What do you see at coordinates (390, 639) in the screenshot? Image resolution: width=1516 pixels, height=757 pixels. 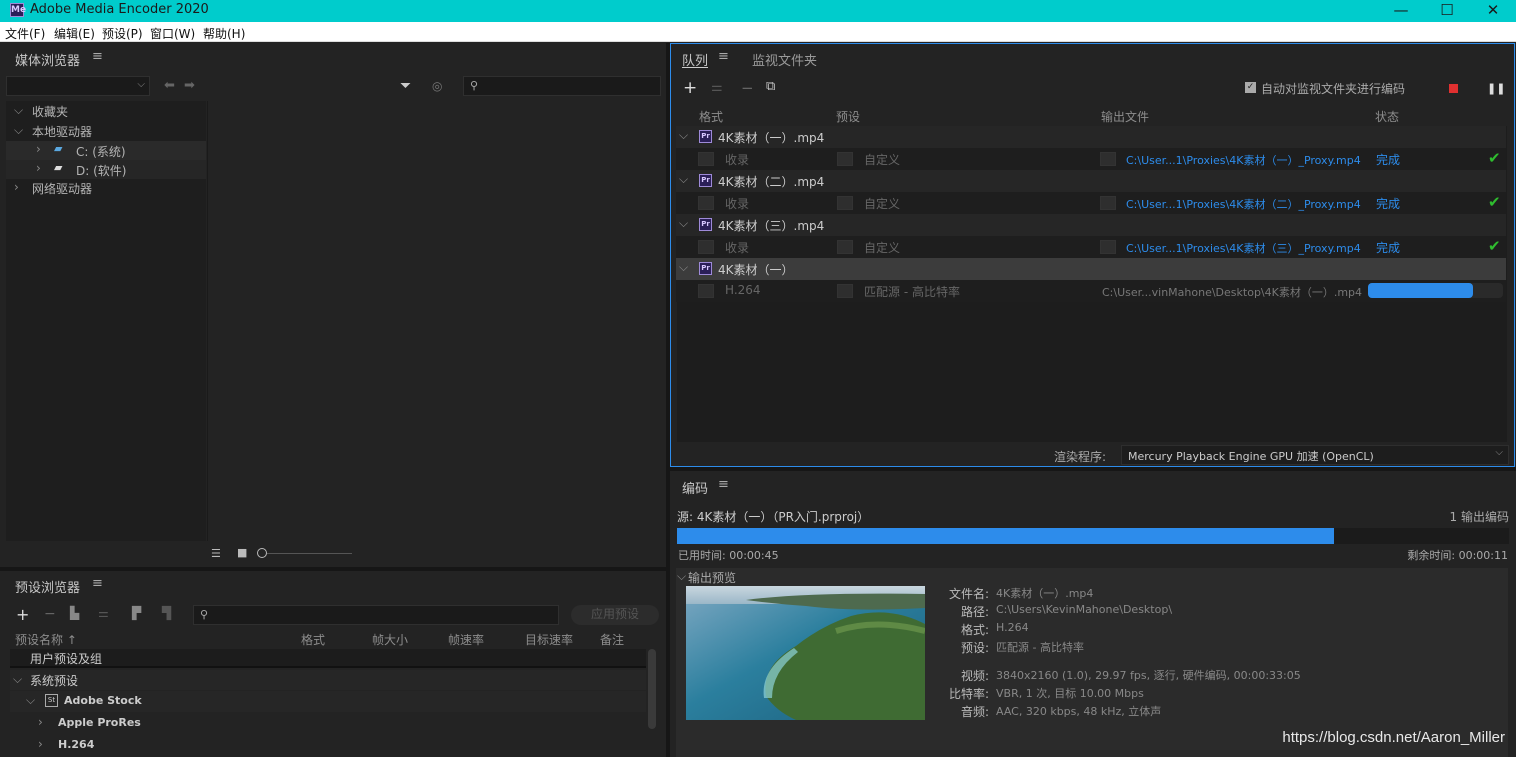 I see `col-frame-size: 帧大小` at bounding box center [390, 639].